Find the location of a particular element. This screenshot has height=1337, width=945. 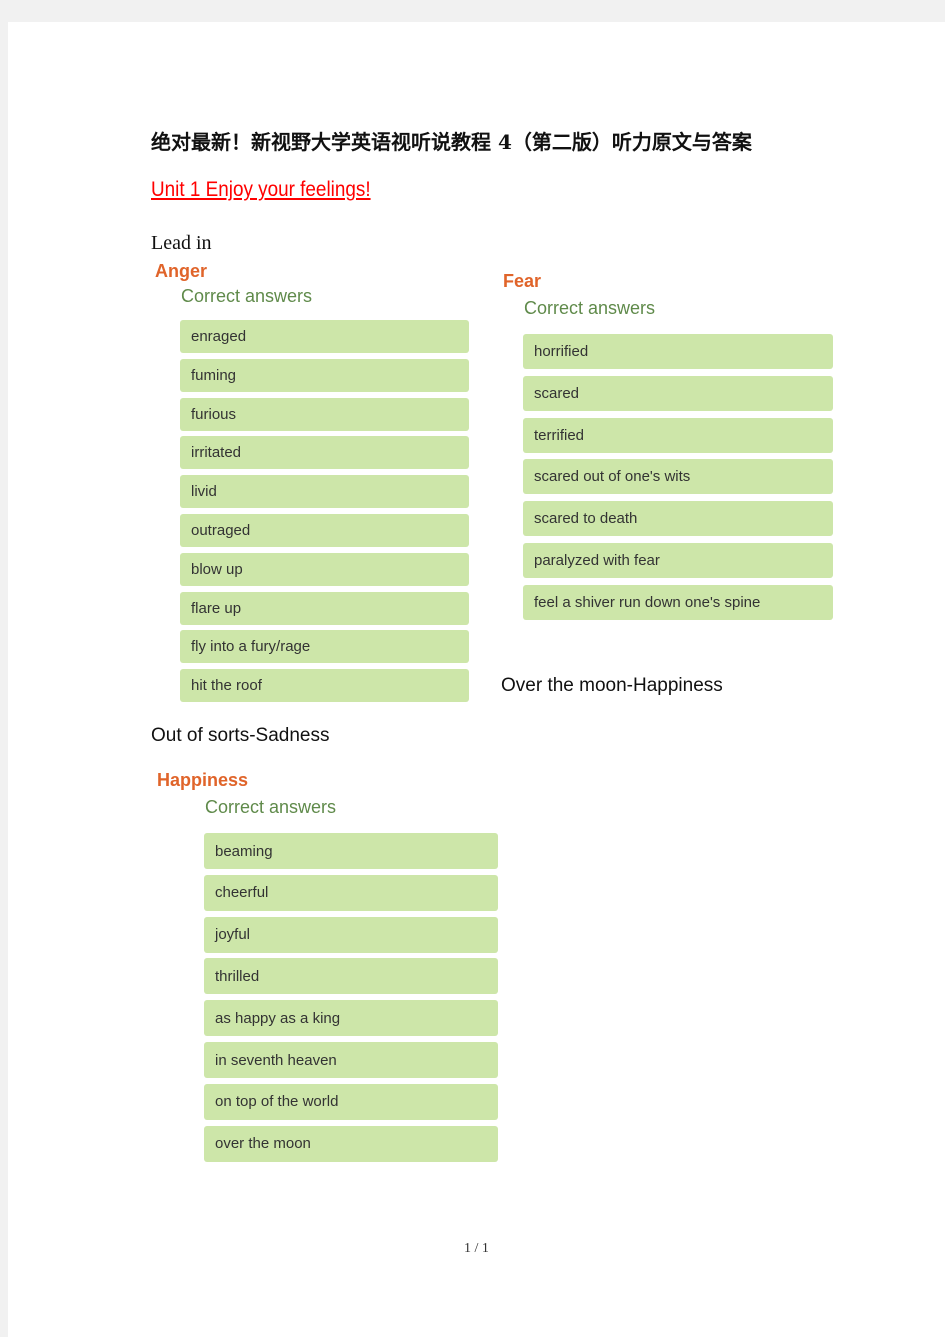

happiness-answer-item: thrilled is located at coordinates (351, 976).